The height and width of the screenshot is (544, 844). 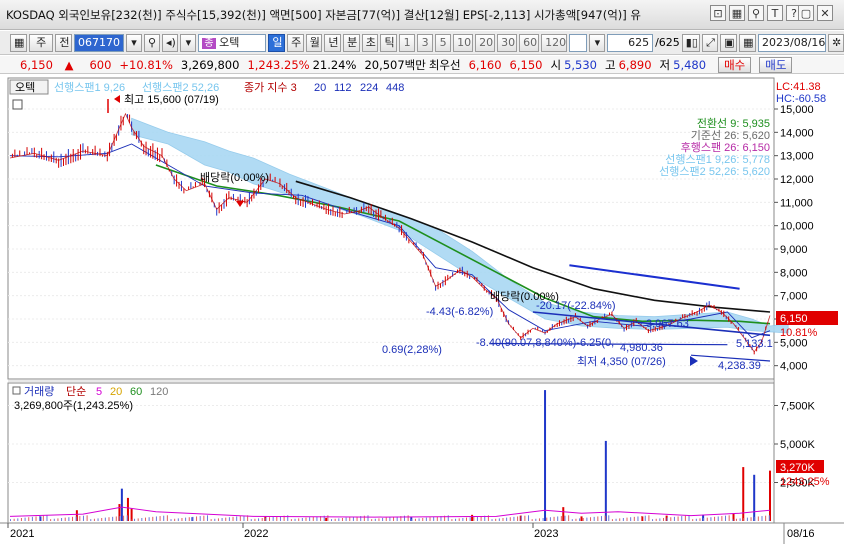 I want to click on stock-name-field: 종 오텍, so click(x=232, y=42).